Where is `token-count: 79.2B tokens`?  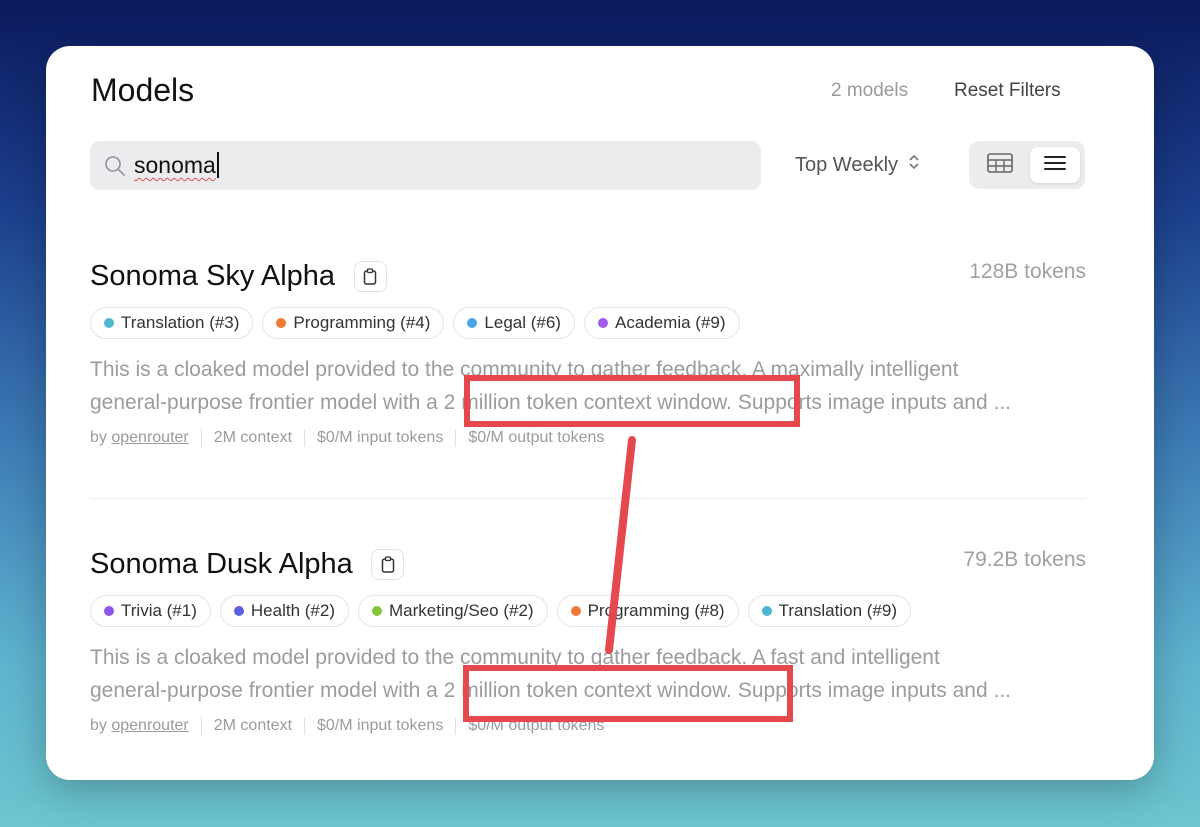 token-count: 79.2B tokens is located at coordinates (1024, 559).